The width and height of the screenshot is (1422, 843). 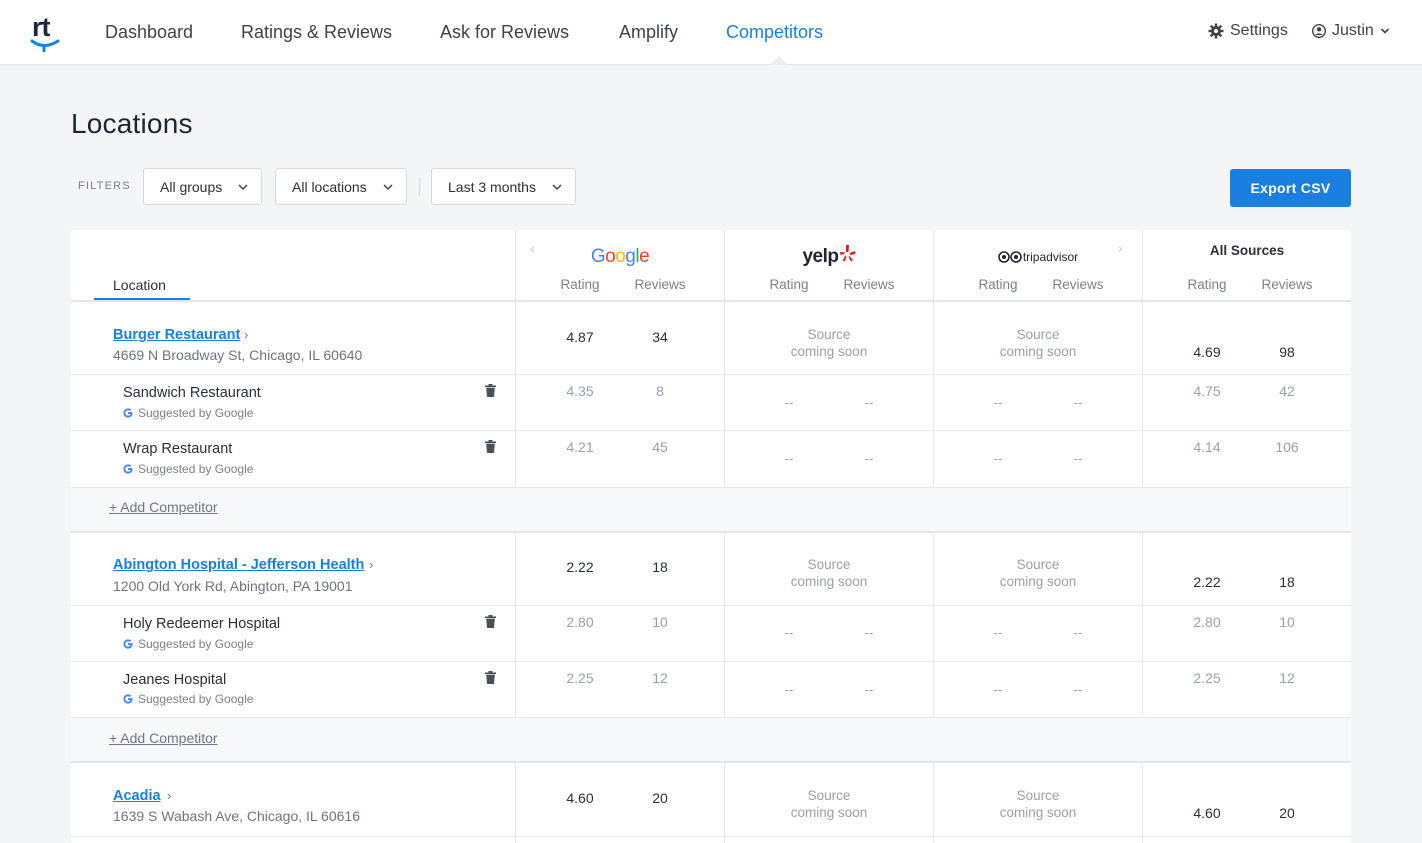 I want to click on google-rating-value: 4.60, so click(x=580, y=798).